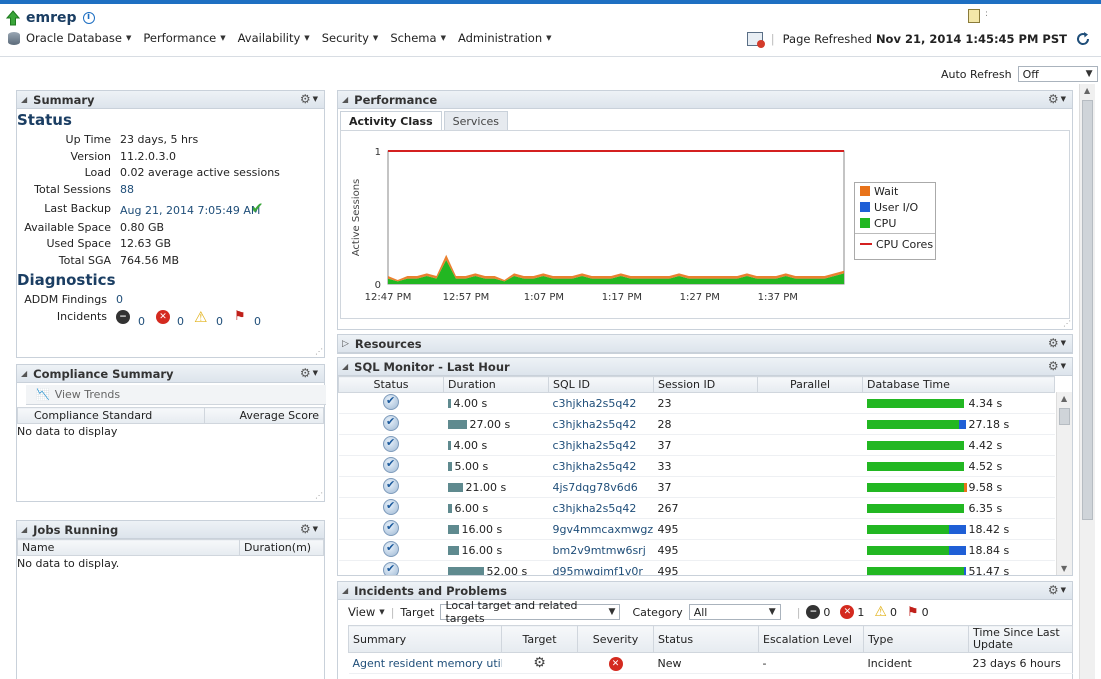 This screenshot has height=679, width=1101. I want to click on expand-triangle-icon: ▷, so click(345, 344).